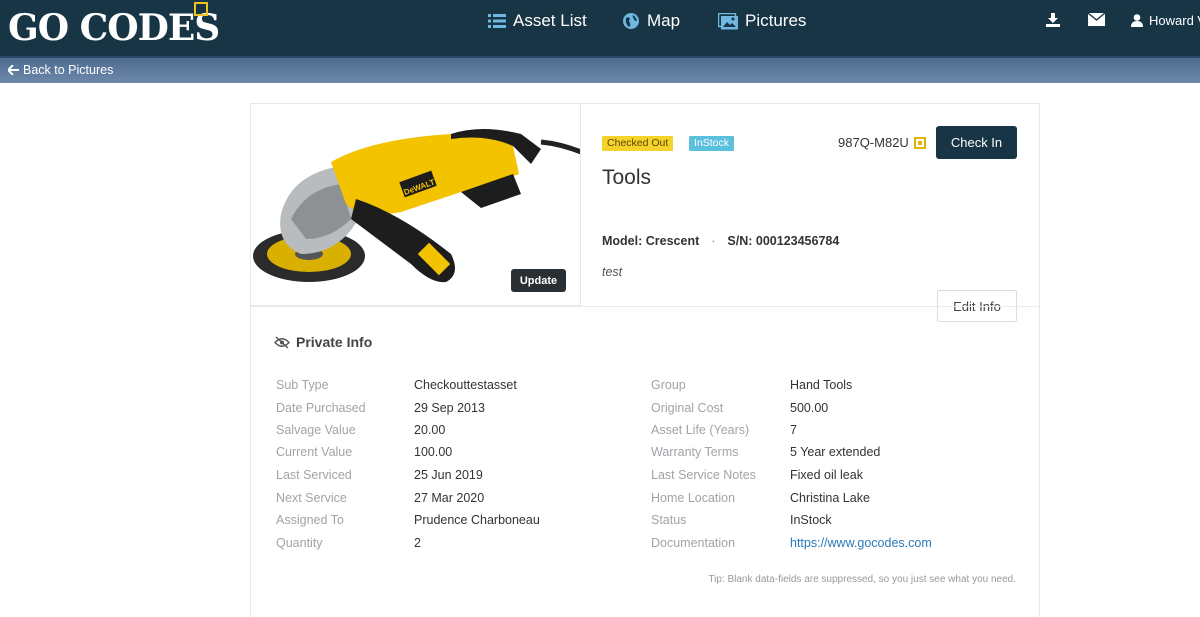  What do you see at coordinates (600, 69) in the screenshot?
I see `sub-nav-bar: Back to Pictures` at bounding box center [600, 69].